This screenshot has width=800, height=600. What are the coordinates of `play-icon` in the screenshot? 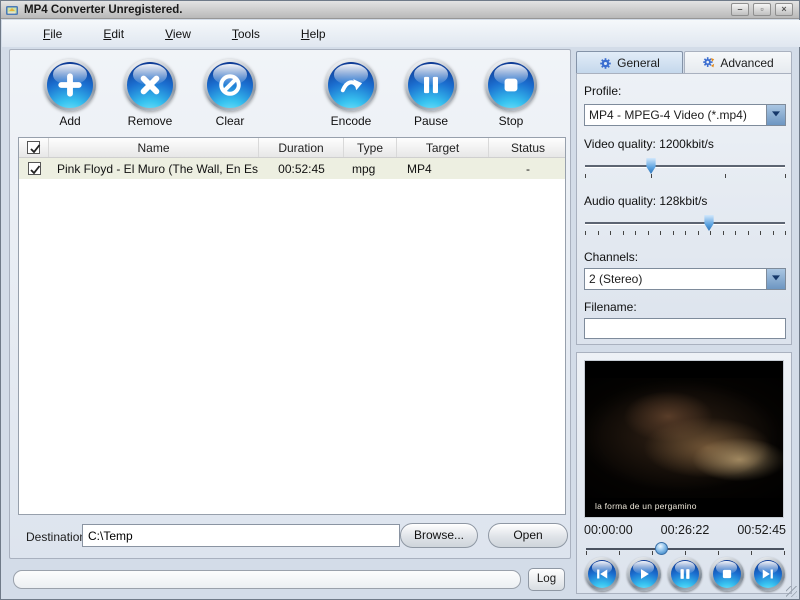 It's located at (643, 574).